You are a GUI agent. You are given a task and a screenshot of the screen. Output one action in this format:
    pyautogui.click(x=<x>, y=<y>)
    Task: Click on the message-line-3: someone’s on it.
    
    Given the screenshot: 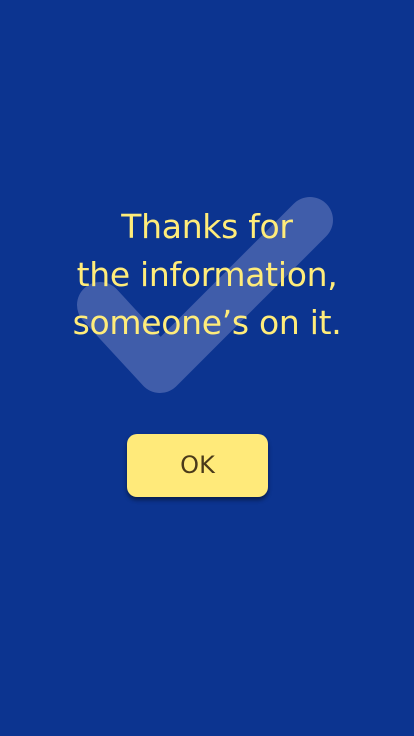 What is the action you would take?
    pyautogui.click(x=207, y=322)
    